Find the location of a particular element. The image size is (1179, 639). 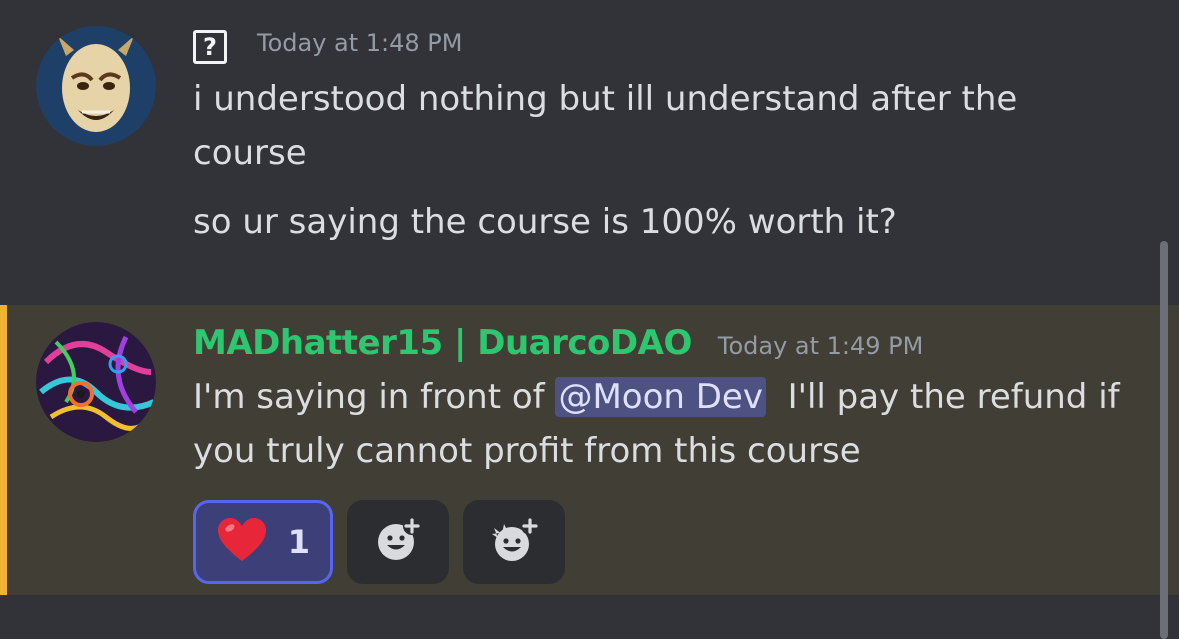

reaction-heart: 1 is located at coordinates (263, 542).